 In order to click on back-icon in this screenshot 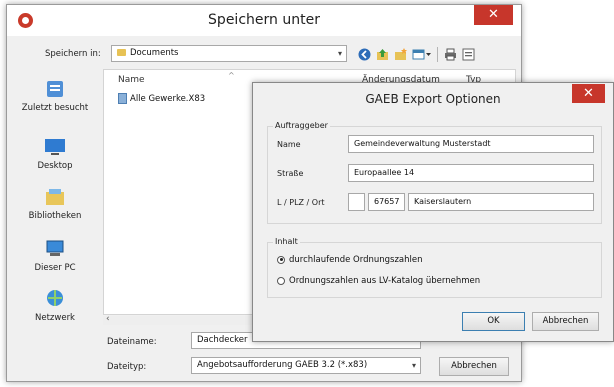, I will do `click(364, 54)`.